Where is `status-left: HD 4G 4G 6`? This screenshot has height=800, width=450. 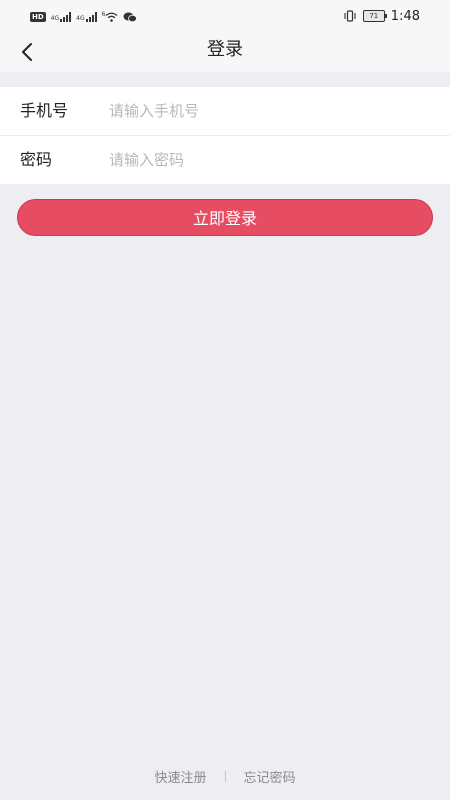
status-left: HD 4G 4G 6 is located at coordinates (84, 17).